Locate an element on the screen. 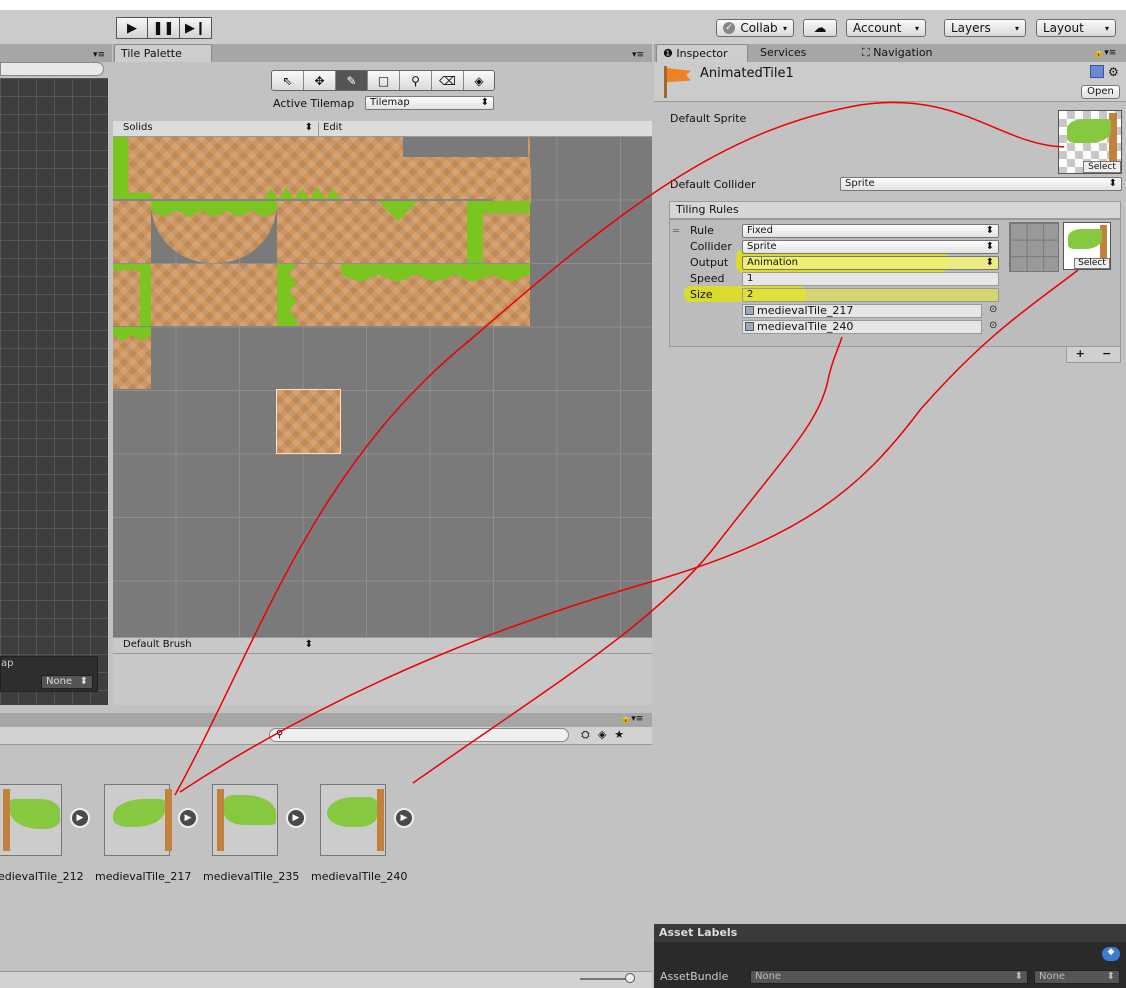  default-sprite-field: Select is located at coordinates (1090, 142).